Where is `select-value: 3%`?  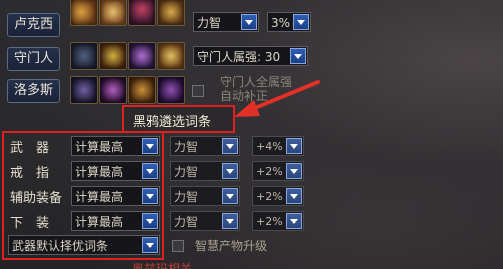 select-value: 3% is located at coordinates (281, 23).